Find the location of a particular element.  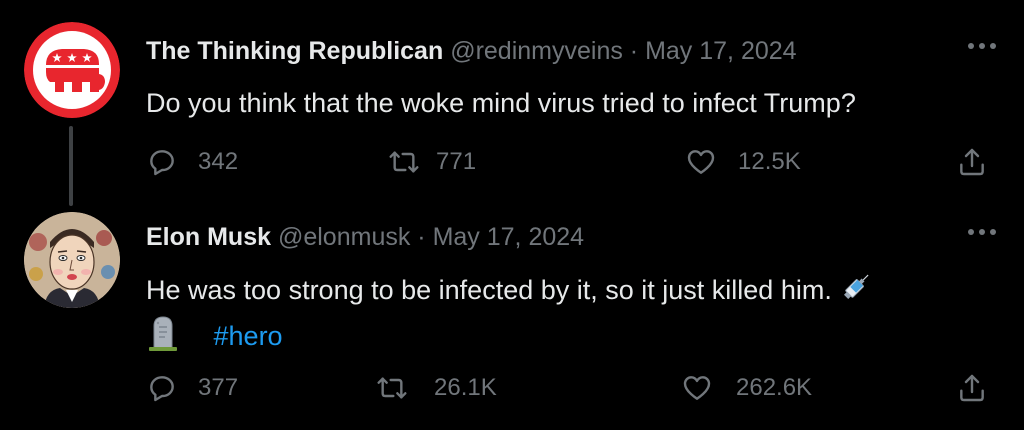

author-handle: @redinmyveins is located at coordinates (536, 51).